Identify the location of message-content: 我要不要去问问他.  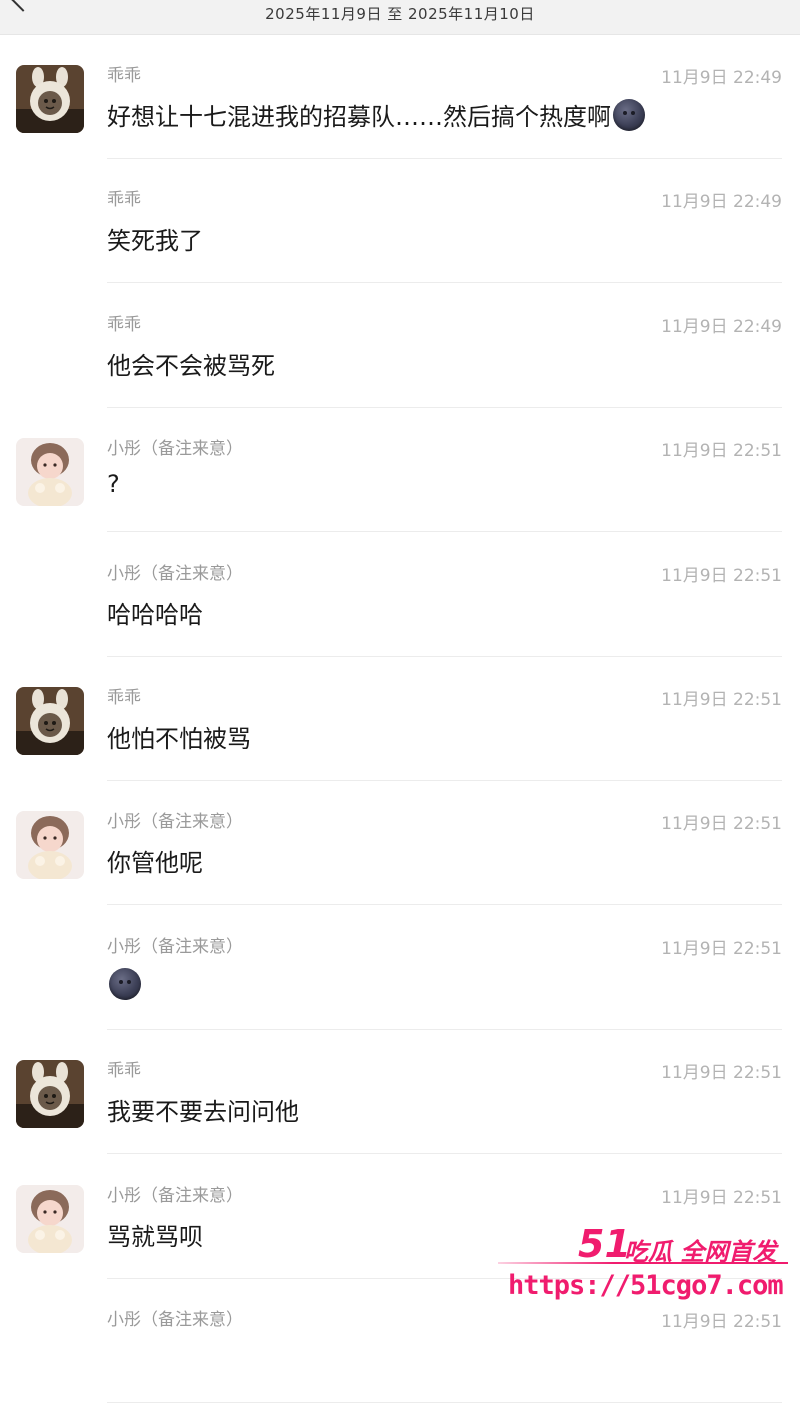
(203, 1109).